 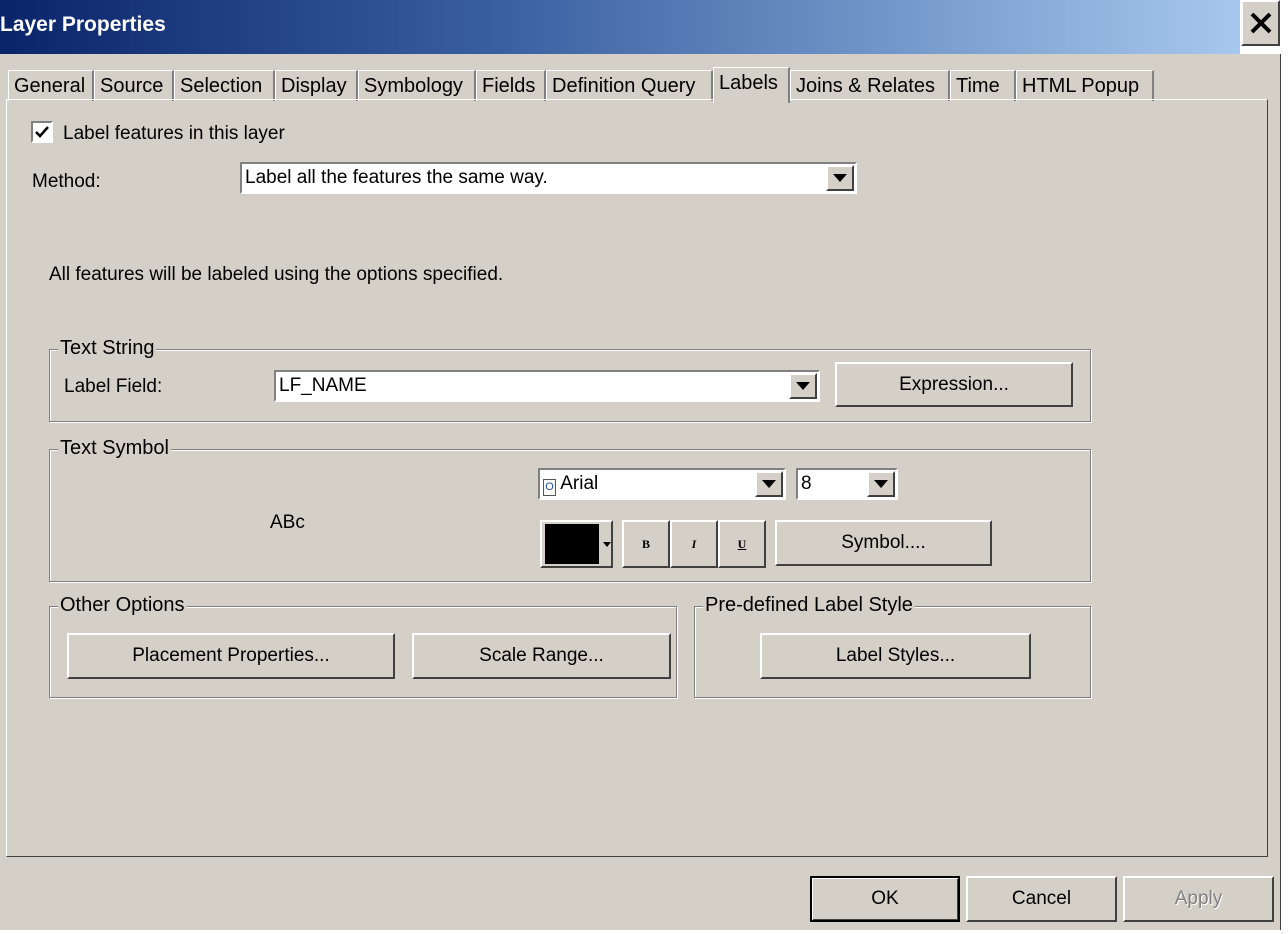 What do you see at coordinates (396, 177) in the screenshot?
I see `method-value: Label all the features the same way.` at bounding box center [396, 177].